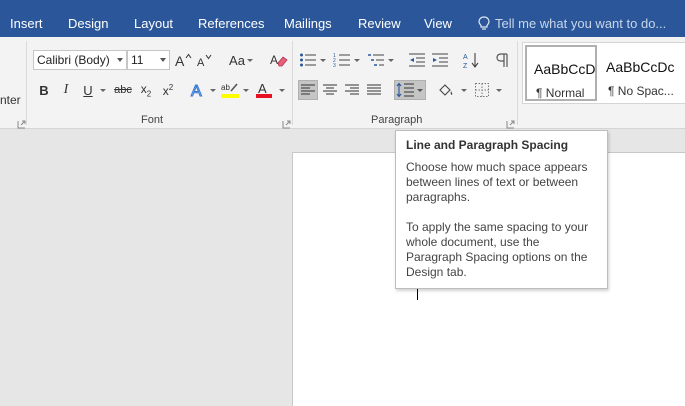 This screenshot has height=406, width=685. Describe the element at coordinates (148, 60) in the screenshot. I see `font-size-combo: 11` at that location.